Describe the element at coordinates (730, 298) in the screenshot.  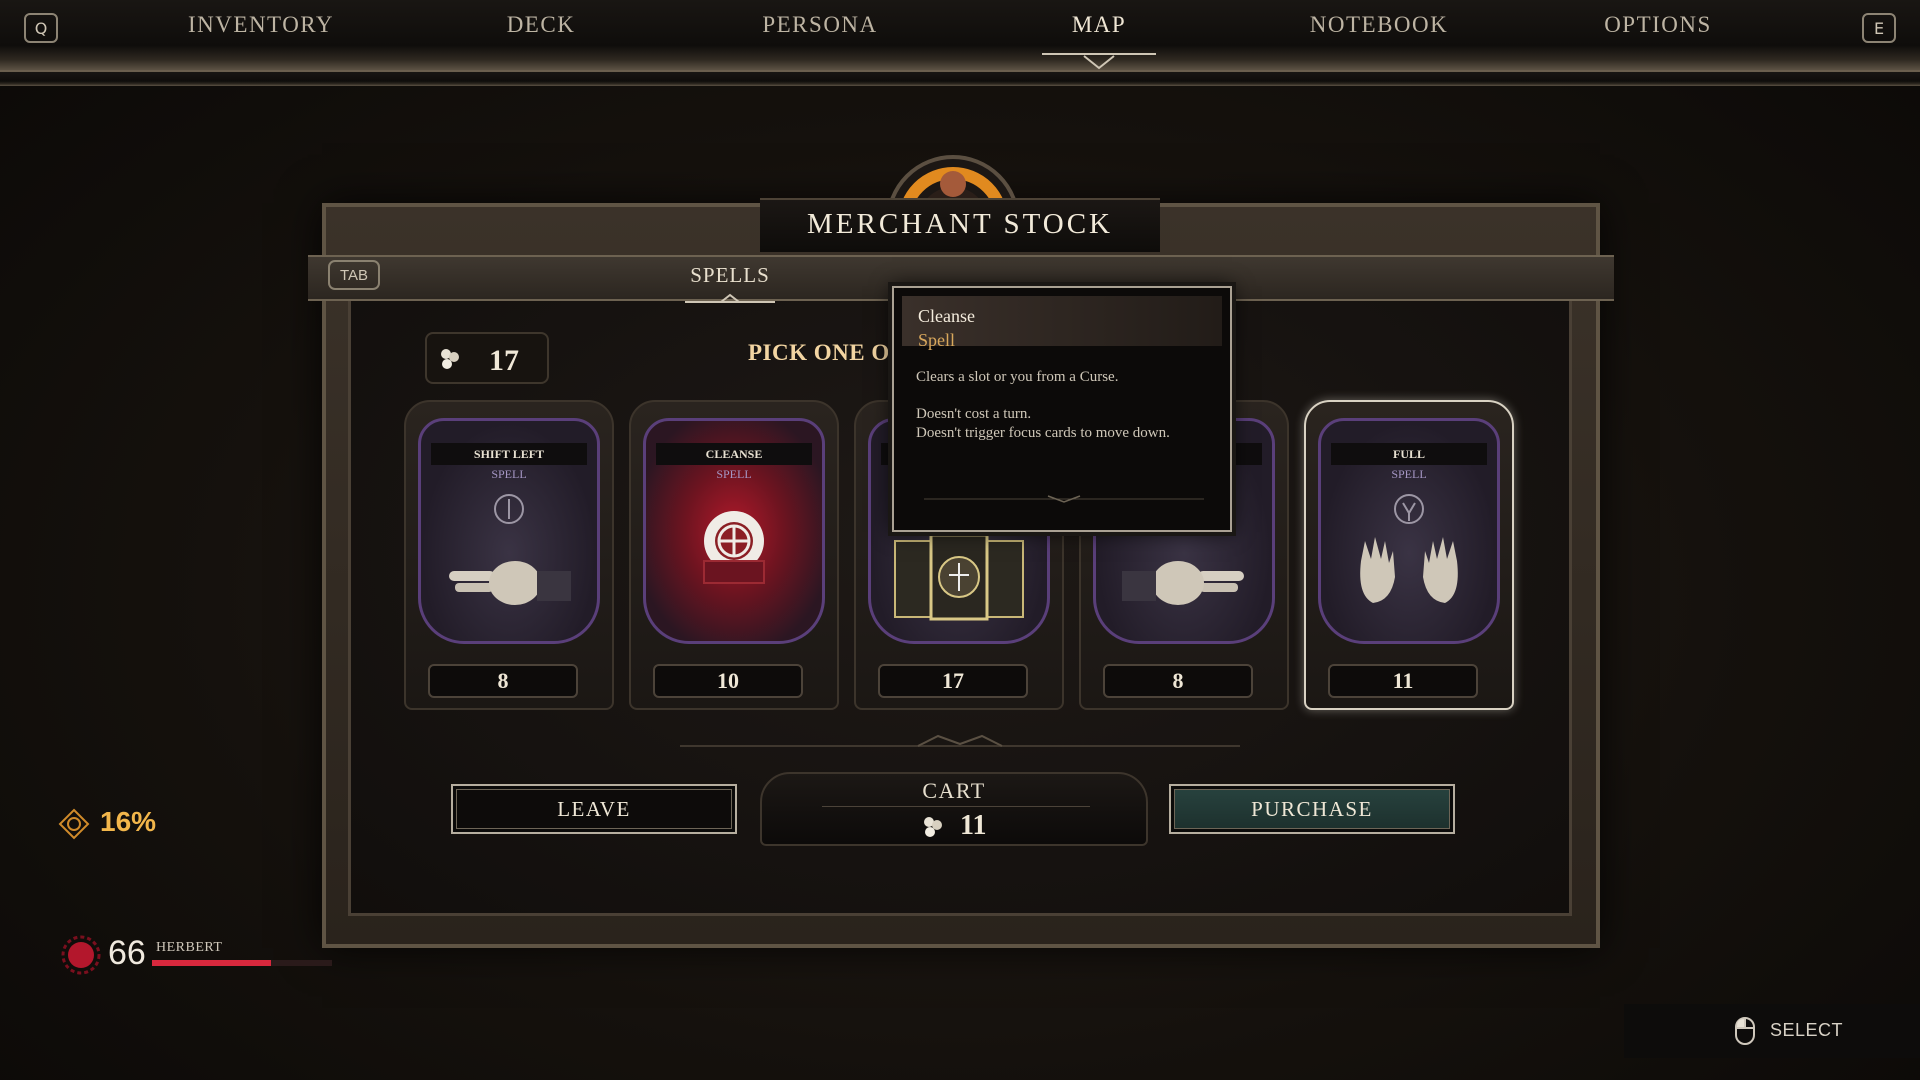
I see `spells-tab-indicator` at that location.